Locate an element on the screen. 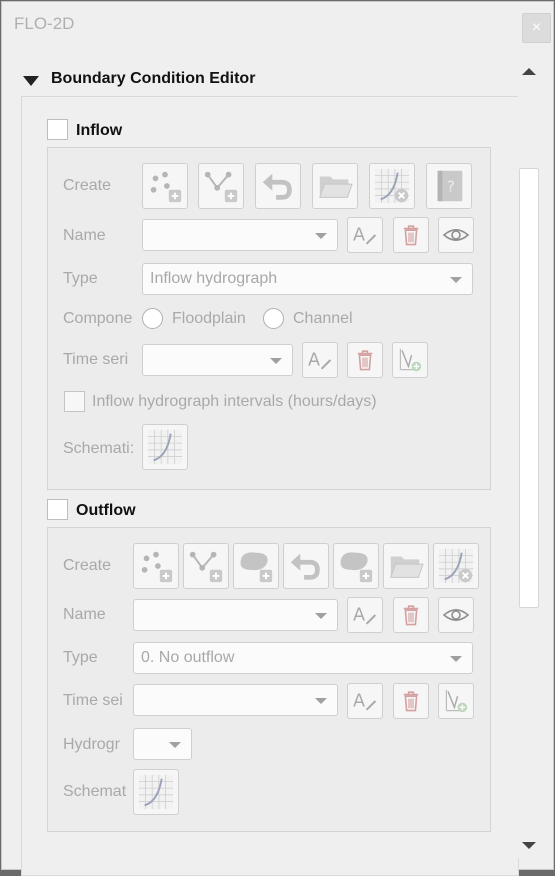  outflow-timeseries-add-button is located at coordinates (456, 701).